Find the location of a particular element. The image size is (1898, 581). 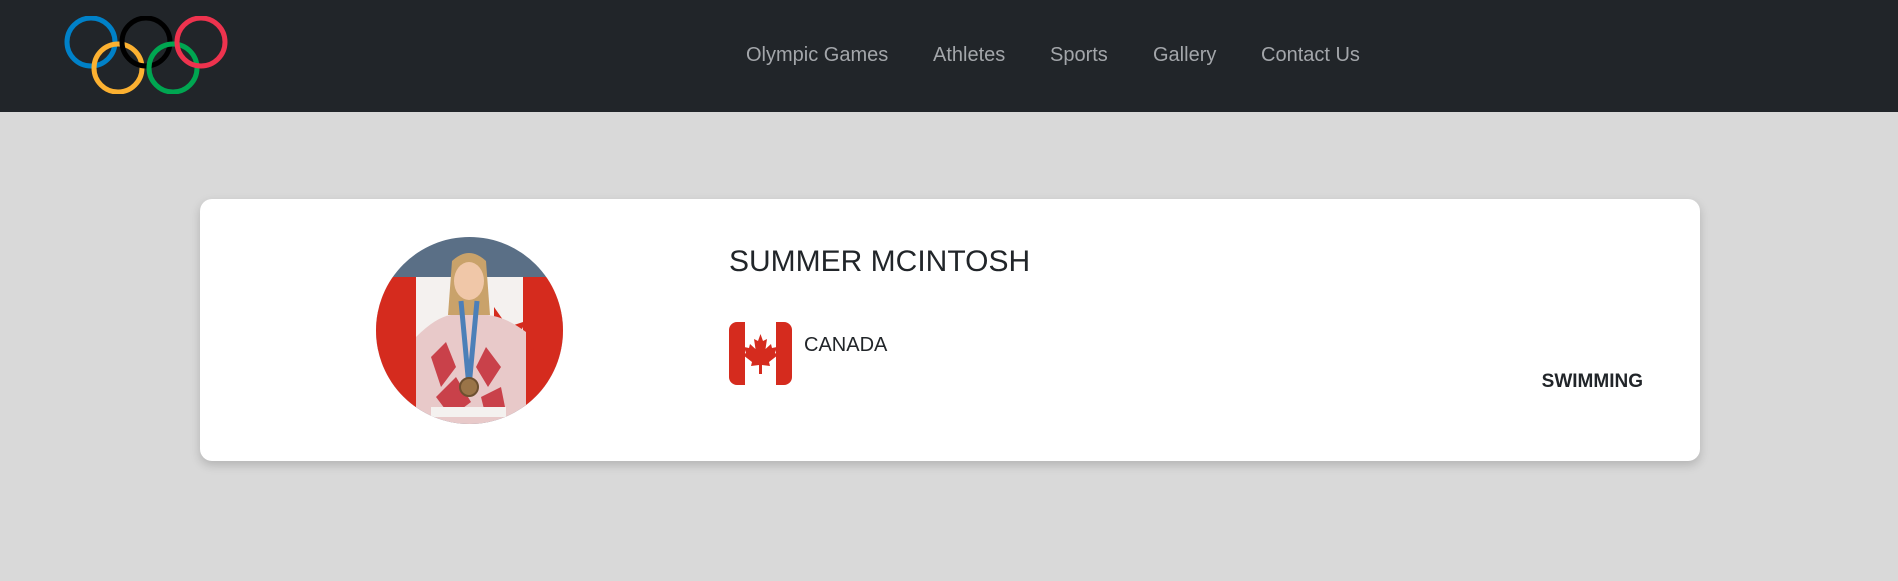

nav-link-athletes: Athletes is located at coordinates (969, 55).